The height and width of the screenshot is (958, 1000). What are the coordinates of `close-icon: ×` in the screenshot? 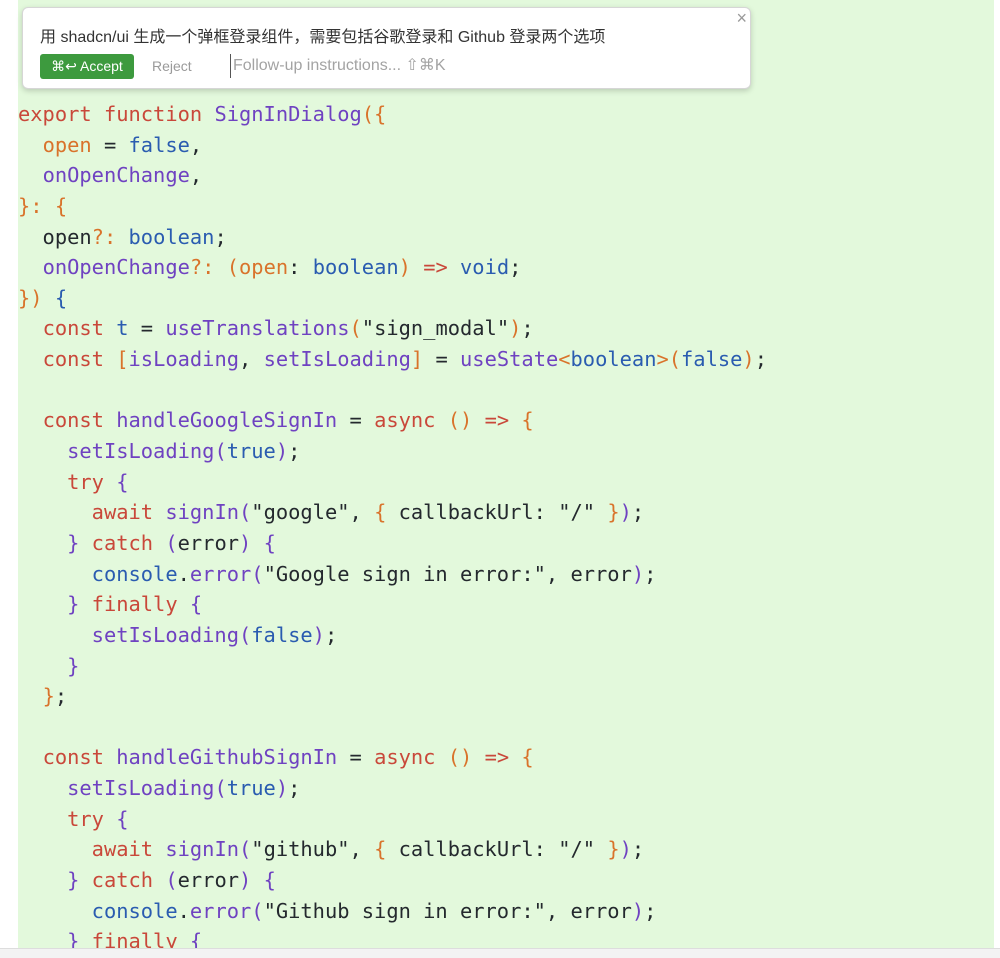 It's located at (741, 18).